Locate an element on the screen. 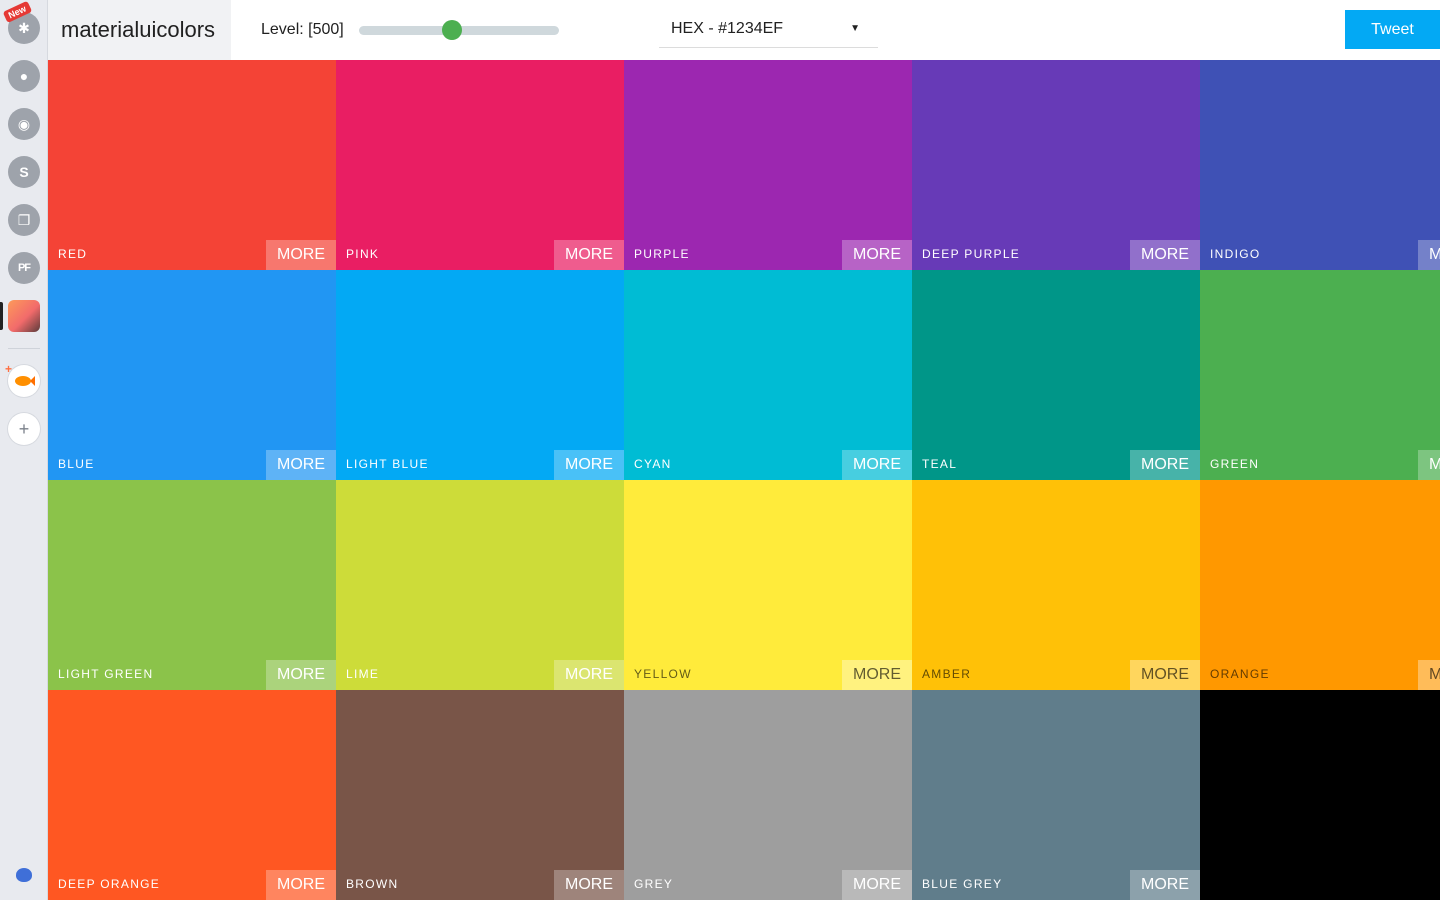 The width and height of the screenshot is (1440, 900). app-dock: ✱ ● ◉ S ❐ PF New + + is located at coordinates (24, 450).